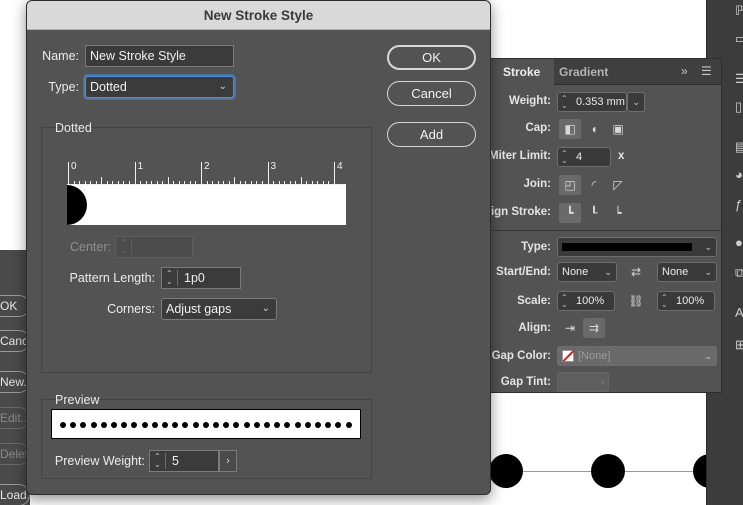 The height and width of the screenshot is (505, 743). I want to click on swap-arrows-icon: ⇄, so click(636, 272).